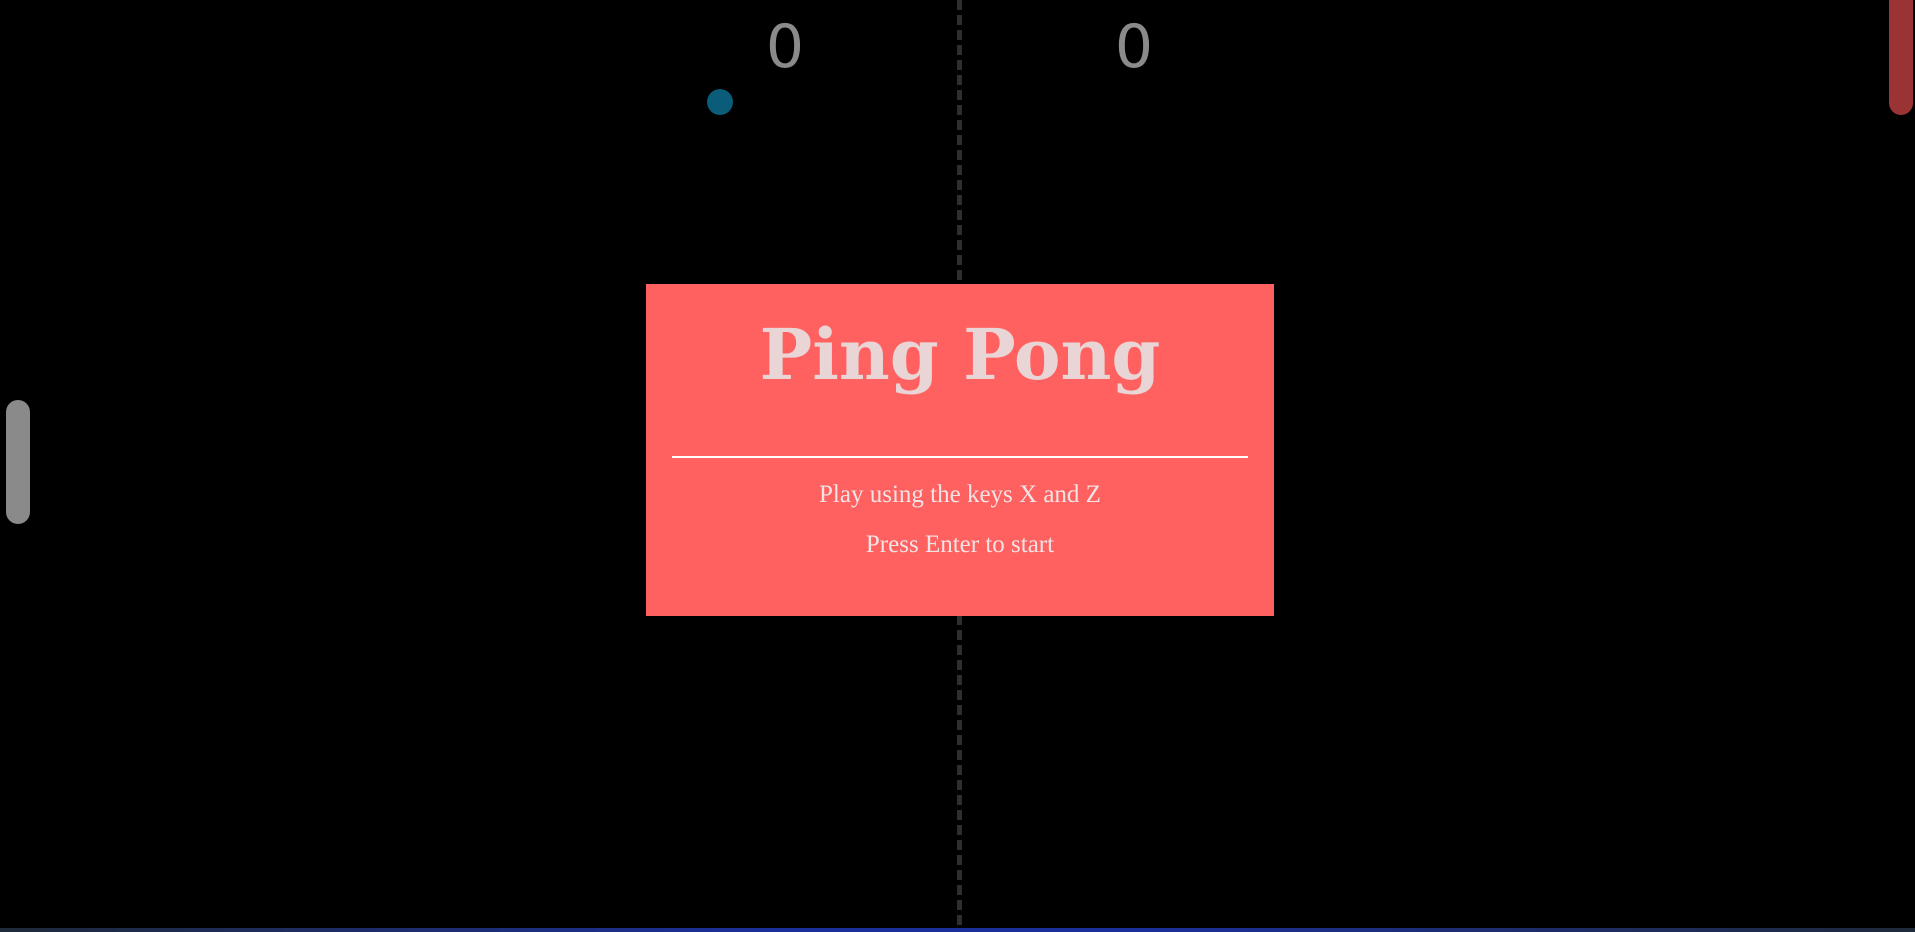 The image size is (1915, 932). Describe the element at coordinates (957, 930) in the screenshot. I see `bottom-edge-bar` at that location.